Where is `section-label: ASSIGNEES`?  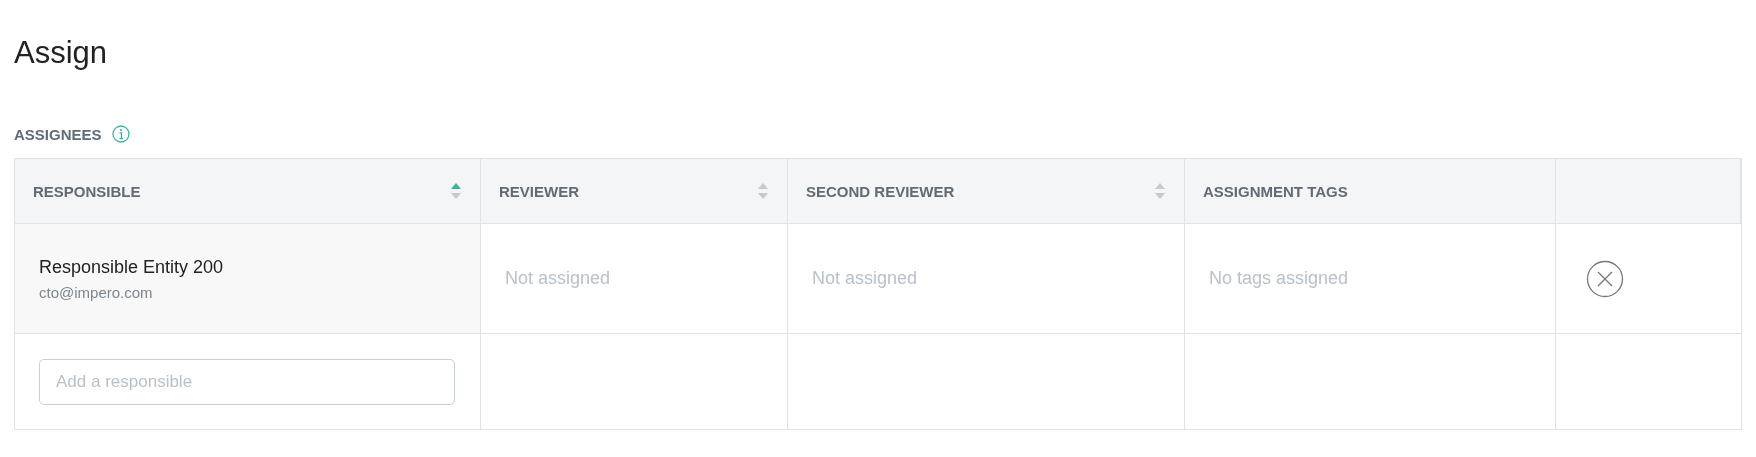
section-label: ASSIGNEES is located at coordinates (58, 134).